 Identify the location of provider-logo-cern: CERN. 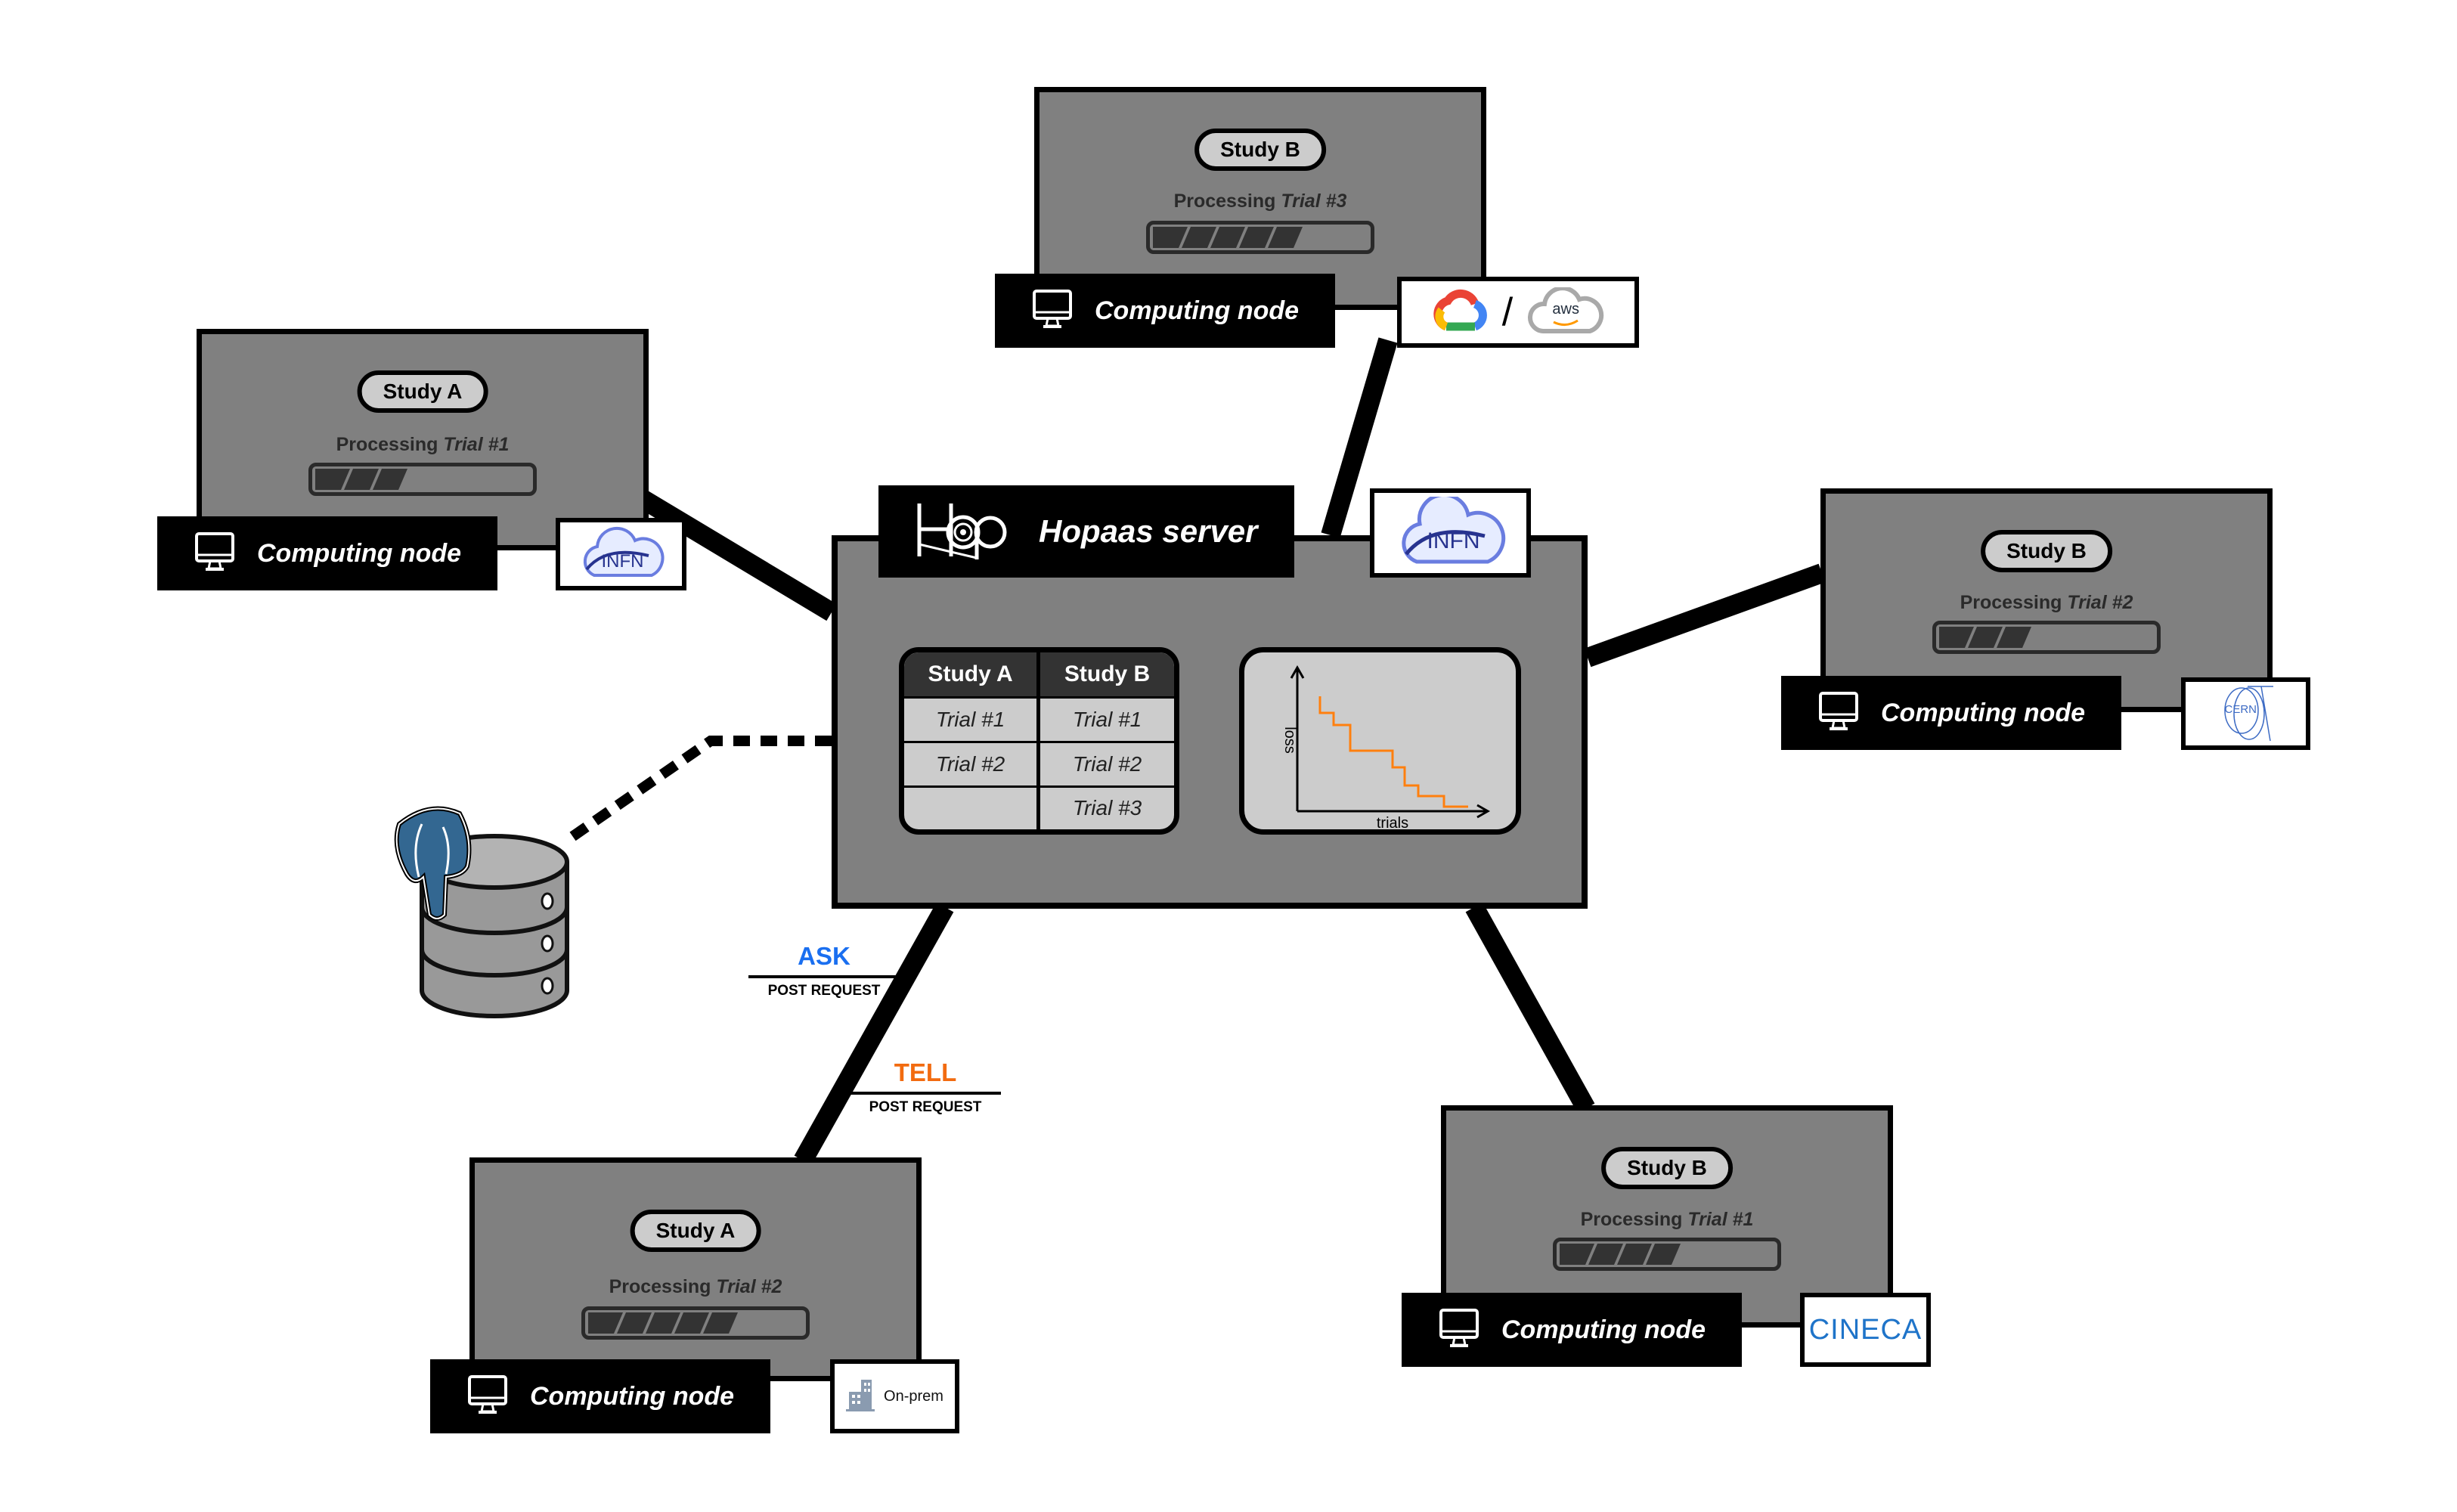
(2245, 713).